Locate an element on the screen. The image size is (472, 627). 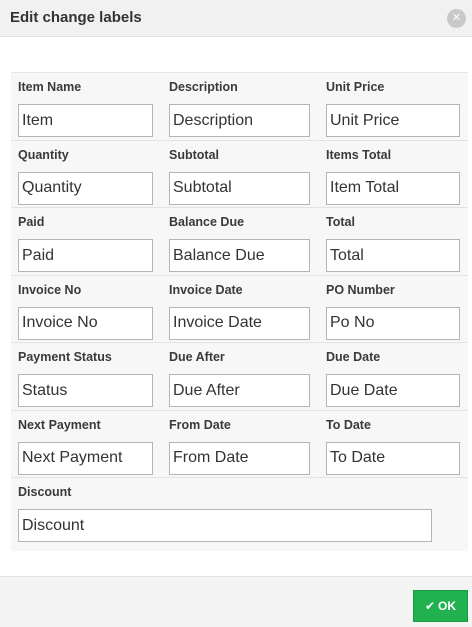
field-label: PO Number is located at coordinates (360, 289).